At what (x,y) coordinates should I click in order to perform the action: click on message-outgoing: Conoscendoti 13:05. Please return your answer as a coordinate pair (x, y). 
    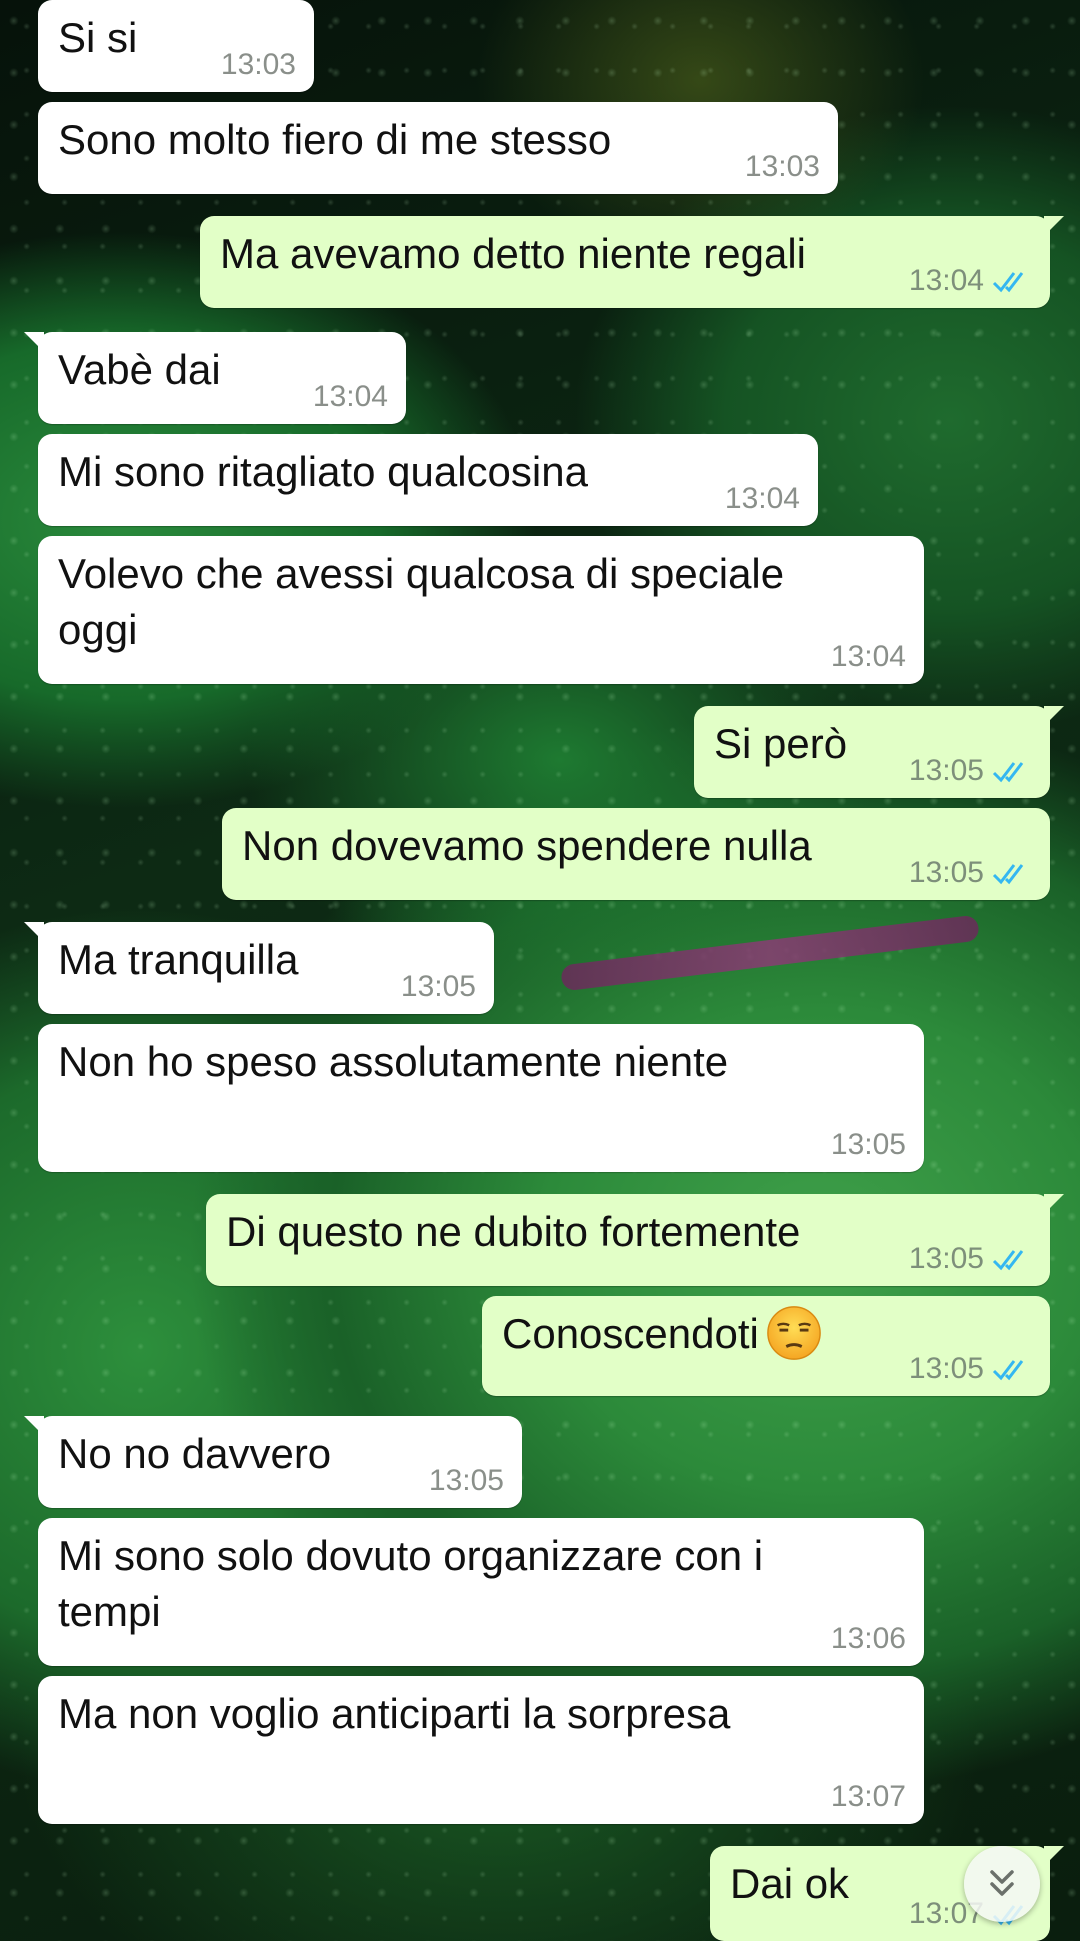
    Looking at the image, I should click on (766, 1346).